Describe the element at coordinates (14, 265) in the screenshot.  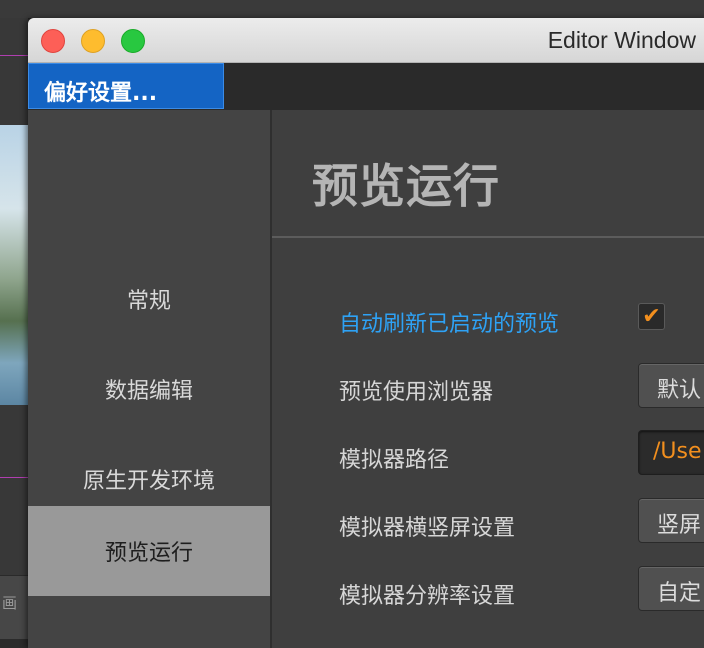
I see `background-scene-preview` at that location.